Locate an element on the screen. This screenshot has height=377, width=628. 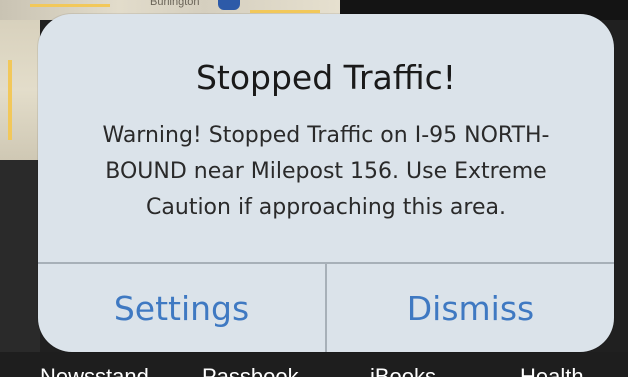
wallpaper-region is located at coordinates (20, 268).